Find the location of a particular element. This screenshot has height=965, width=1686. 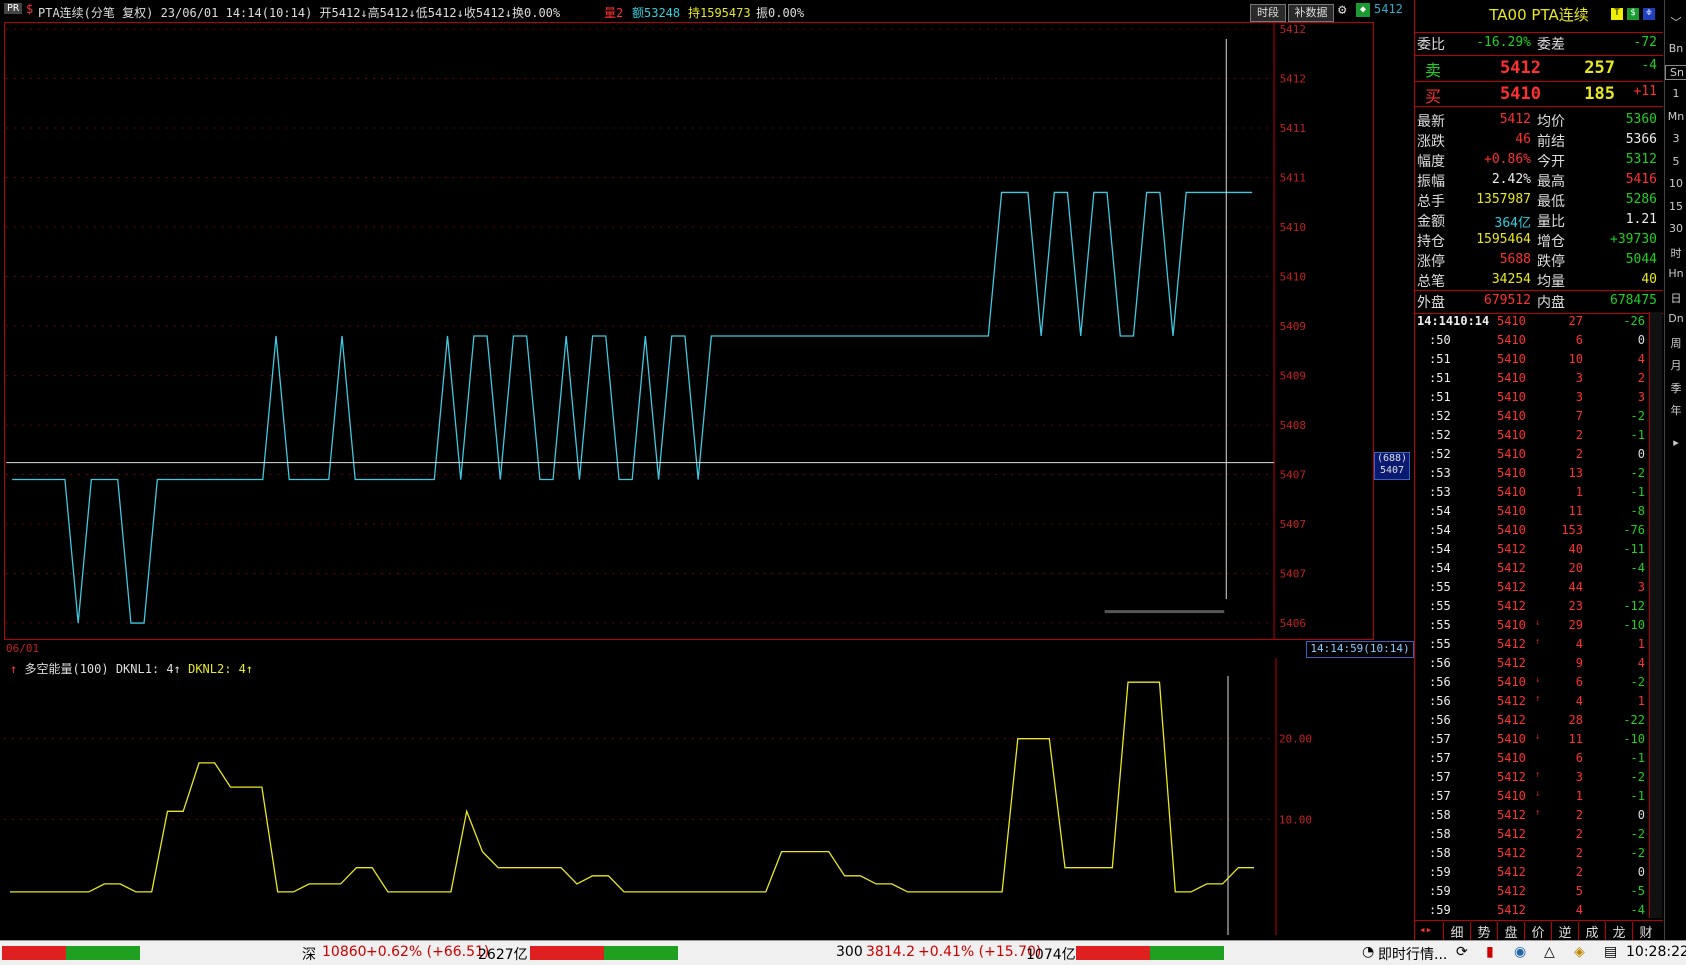

t-icon: T is located at coordinates (1617, 14).